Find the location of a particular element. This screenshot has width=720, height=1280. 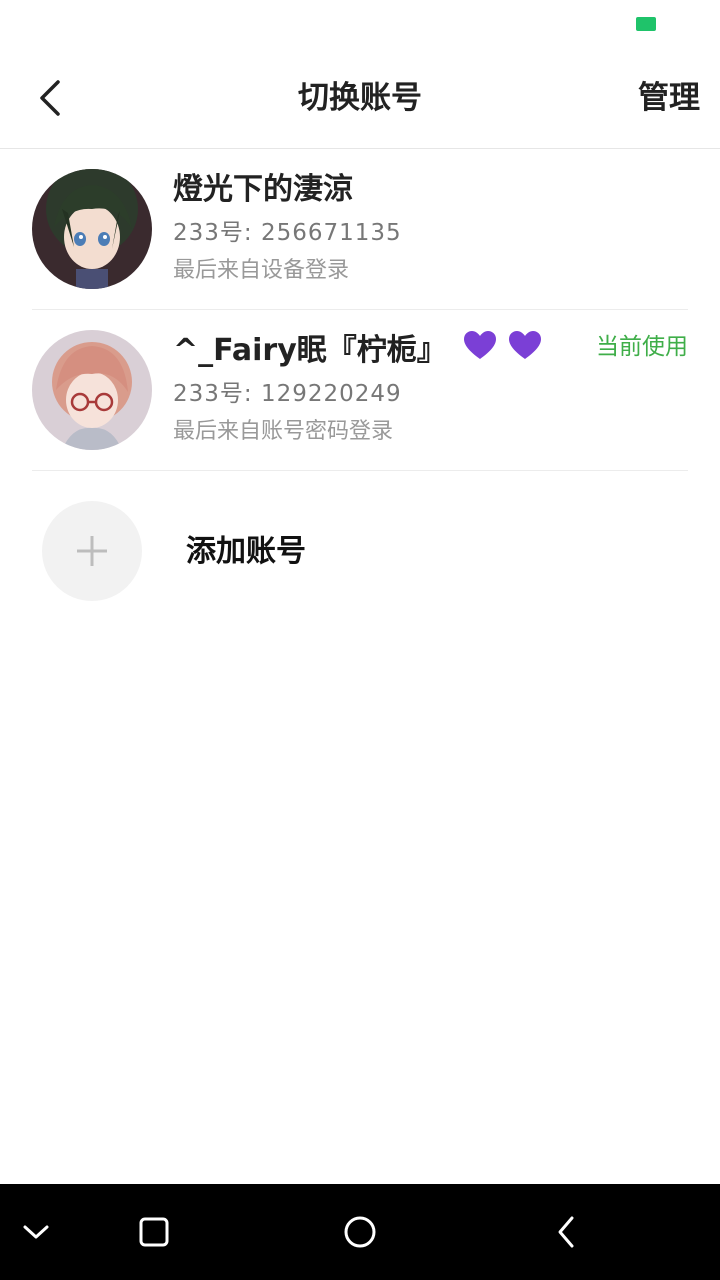

header: 切换账号 管理 is located at coordinates (360, 98).